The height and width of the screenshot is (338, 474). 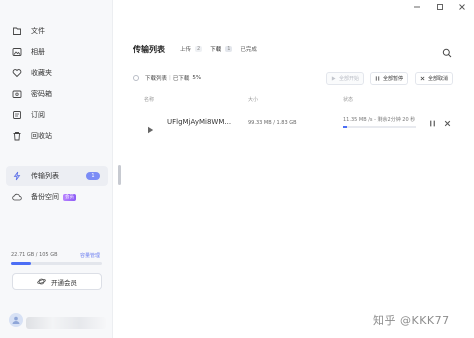 I want to click on sidebar-item-trash: 回收站, so click(x=57, y=136).